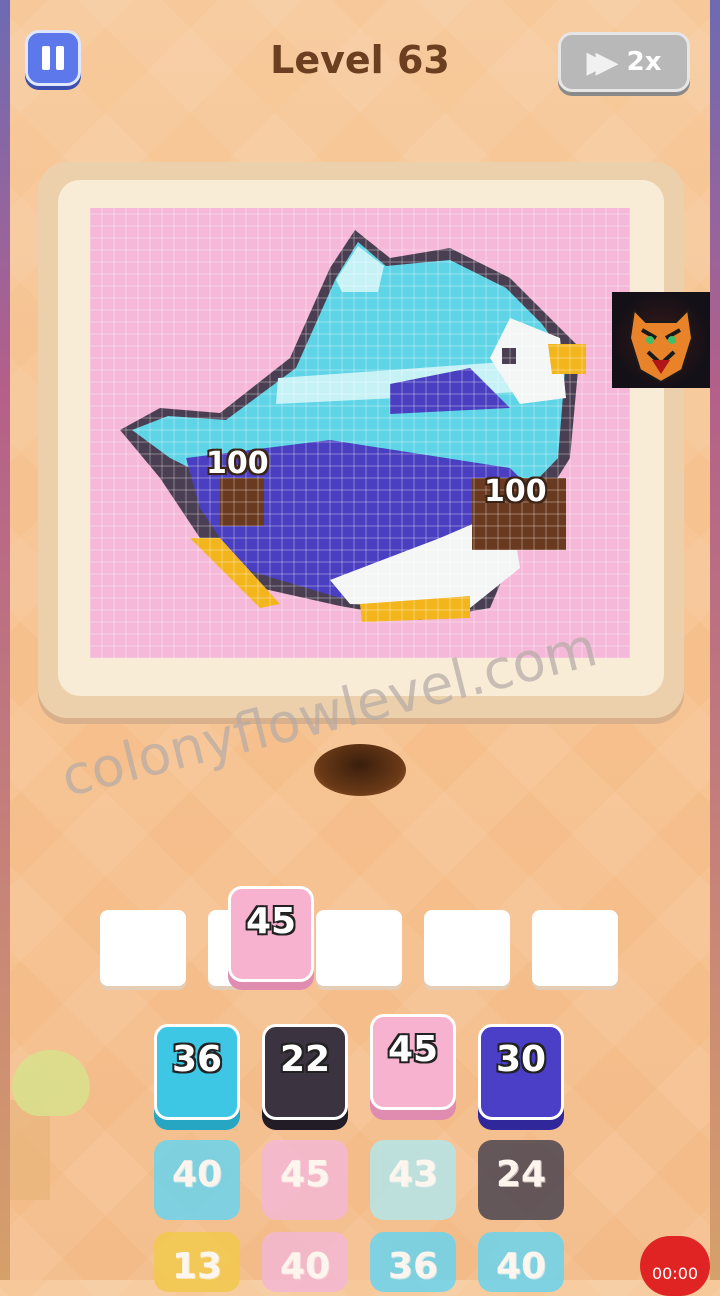 This screenshot has height=1296, width=720. I want to click on right-edge-strip, so click(715, 640).